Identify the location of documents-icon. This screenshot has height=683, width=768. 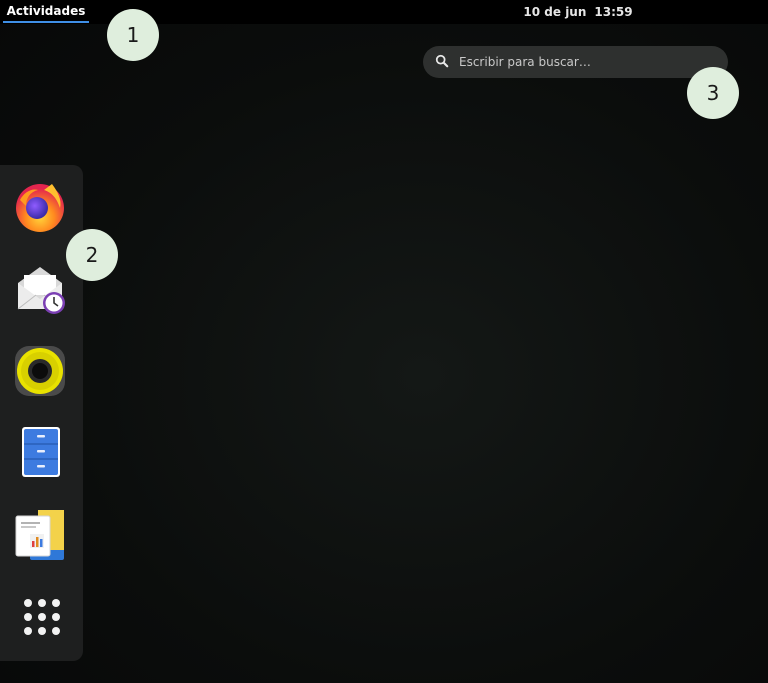
(40, 536).